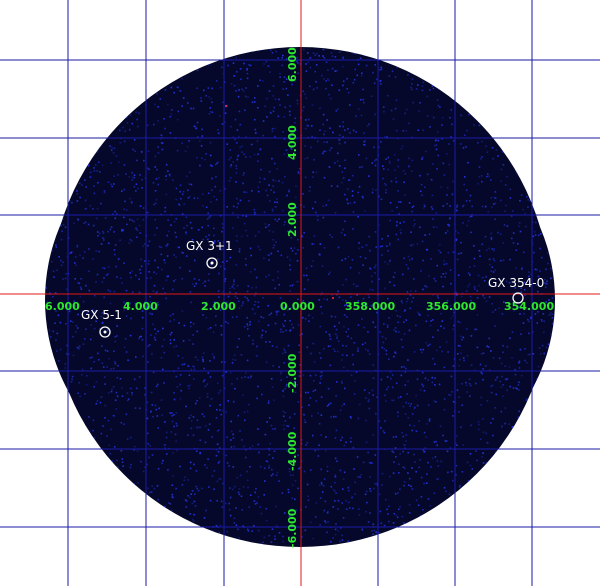 The height and width of the screenshot is (586, 600). Describe the element at coordinates (451, 306) in the screenshot. I see `x-tick-label: 356.000` at that location.